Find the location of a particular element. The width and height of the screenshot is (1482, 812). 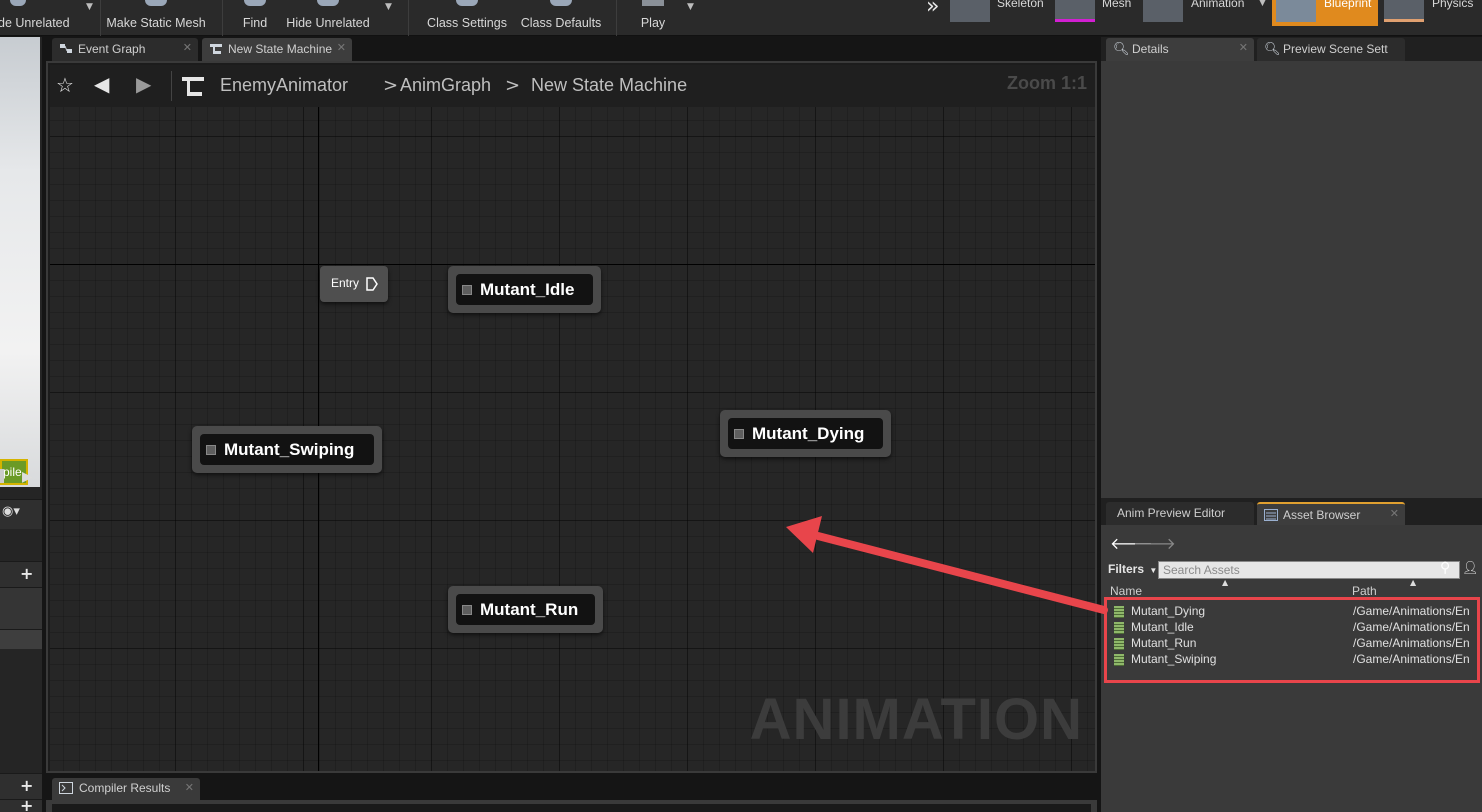

blueprint-icon is located at coordinates (1296, 11).